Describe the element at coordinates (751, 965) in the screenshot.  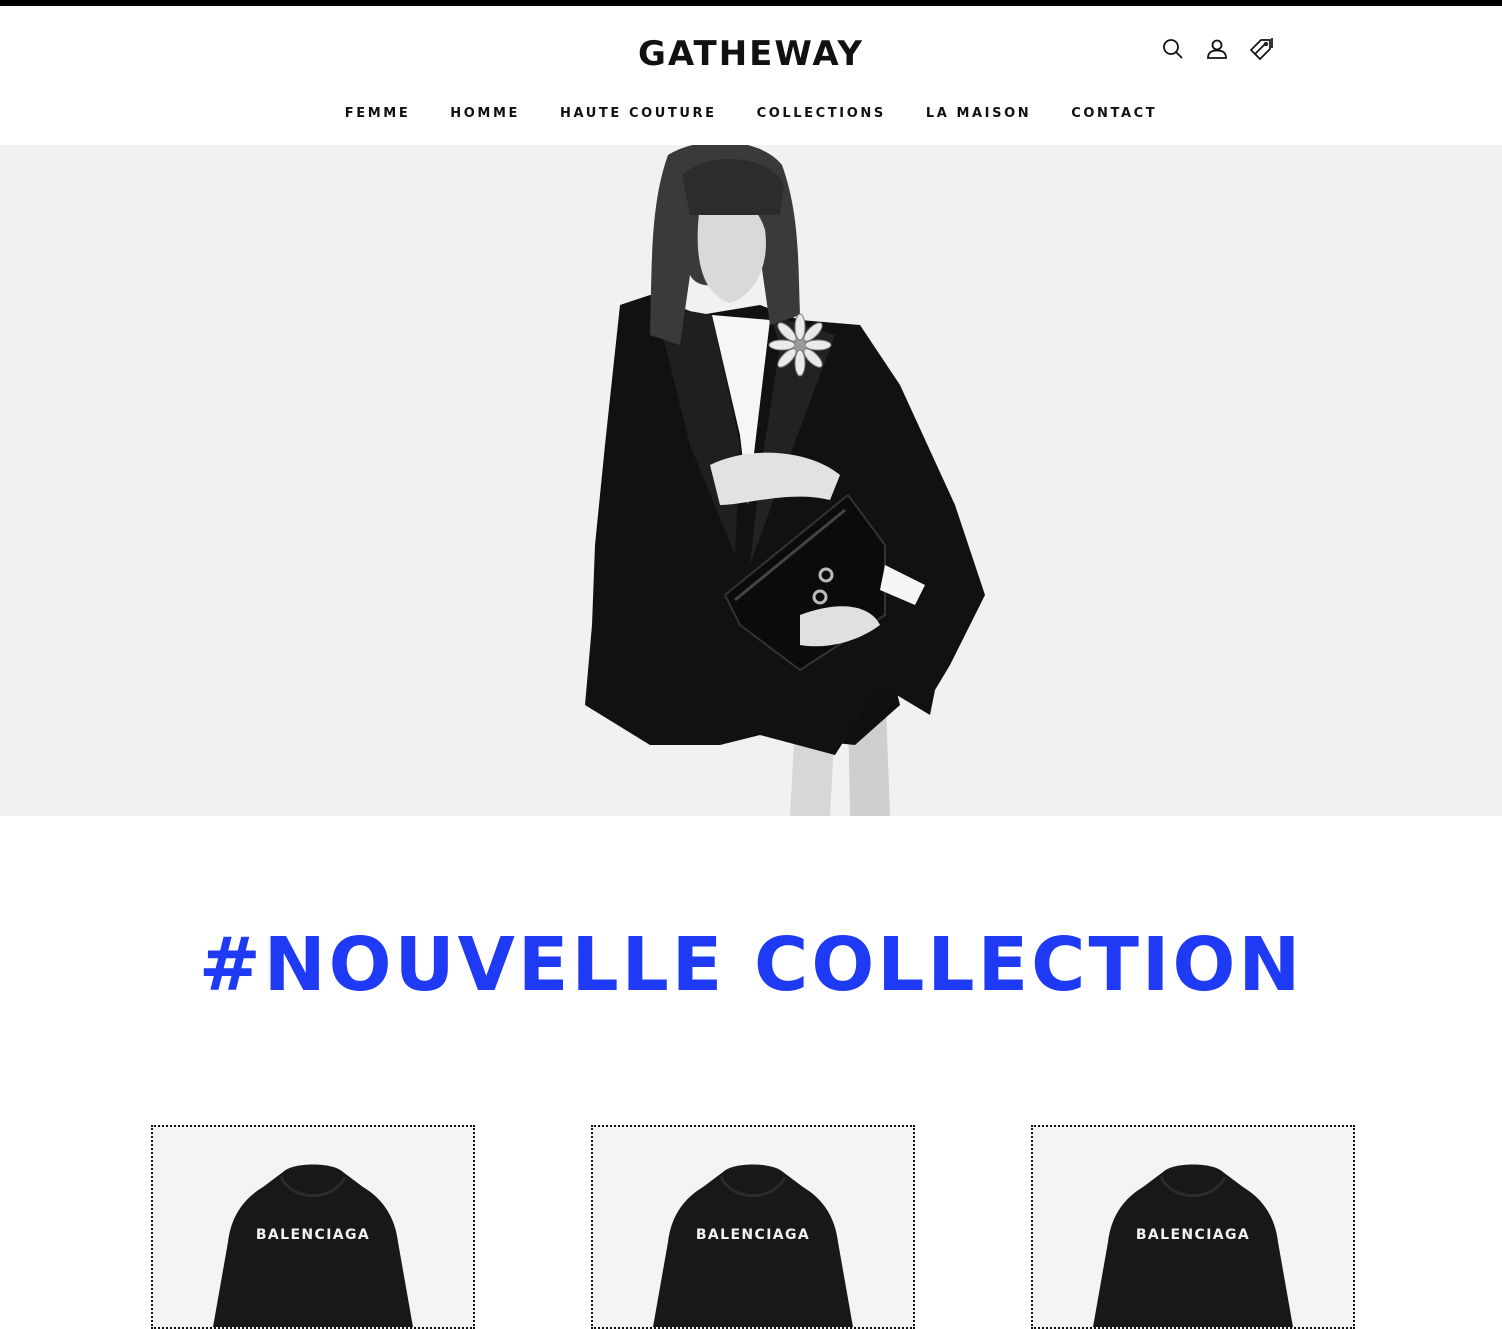
I see `section-title: #NOUVELLE COLLECTION` at that location.